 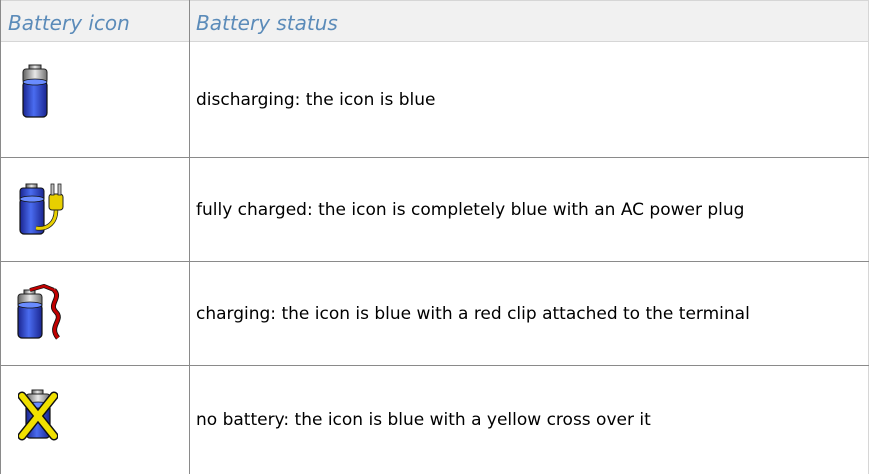 What do you see at coordinates (267, 23) in the screenshot?
I see `header-battery-status: Battery status` at bounding box center [267, 23].